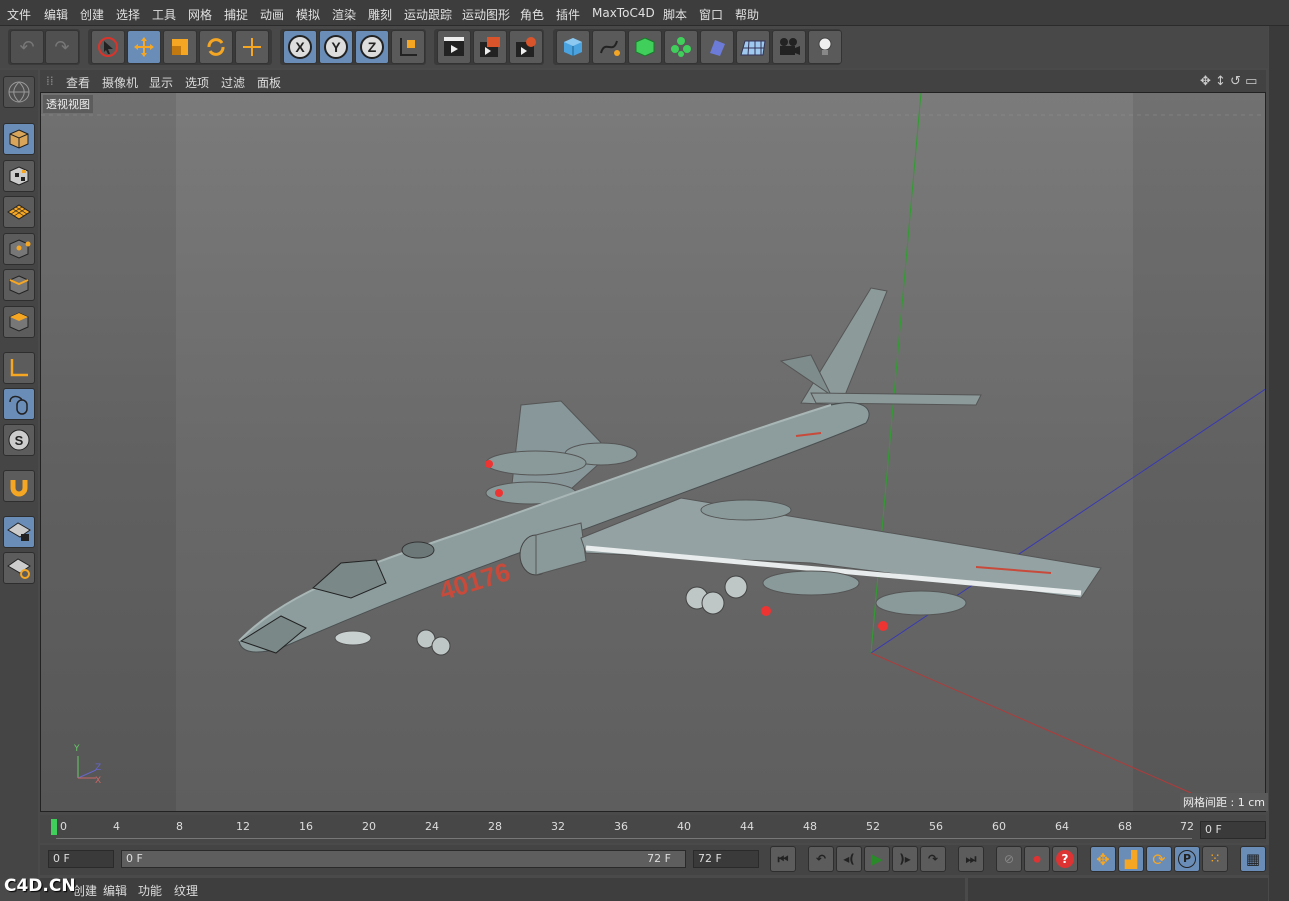  What do you see at coordinates (568, 14) in the screenshot?
I see `menu-plugins: 插件` at bounding box center [568, 14].